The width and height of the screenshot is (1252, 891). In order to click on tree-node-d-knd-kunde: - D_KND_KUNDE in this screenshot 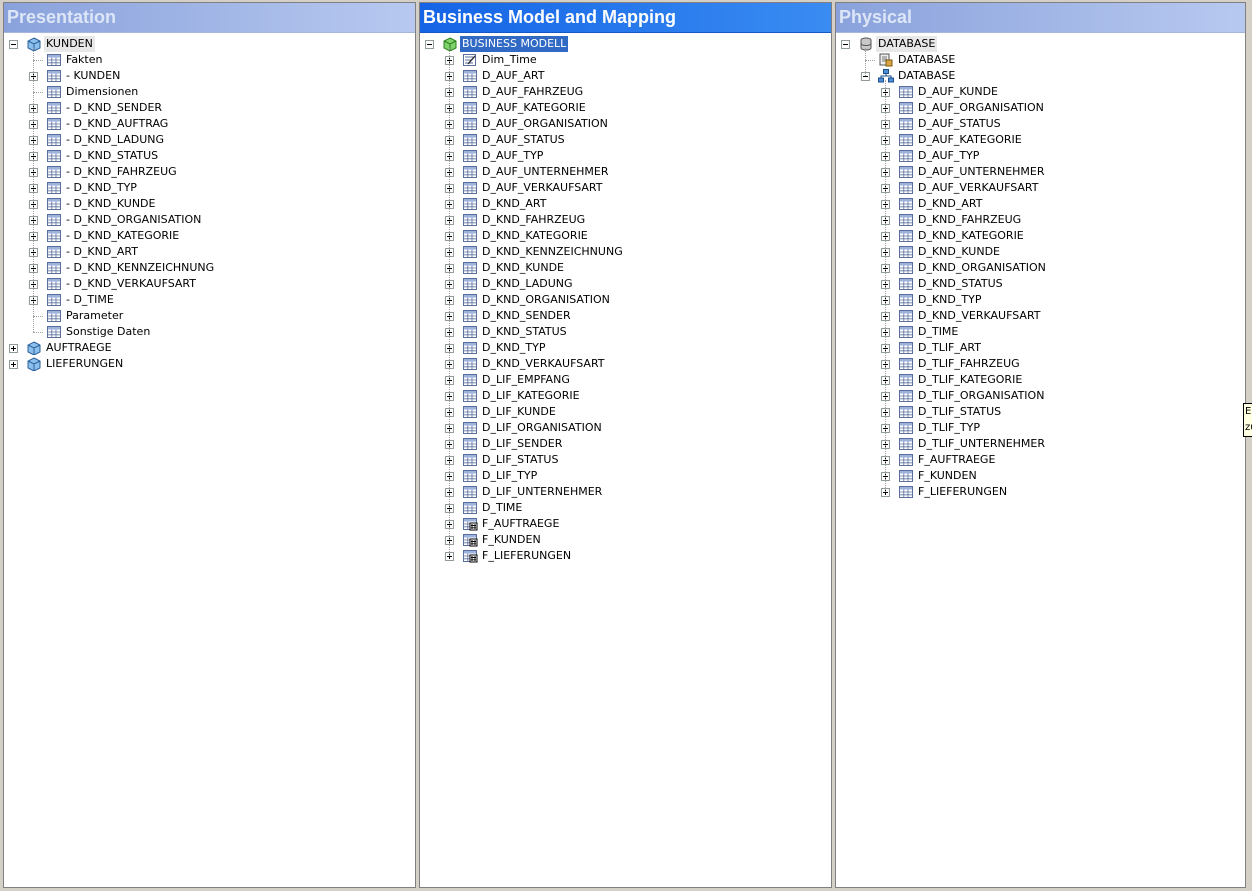, I will do `click(209, 204)`.